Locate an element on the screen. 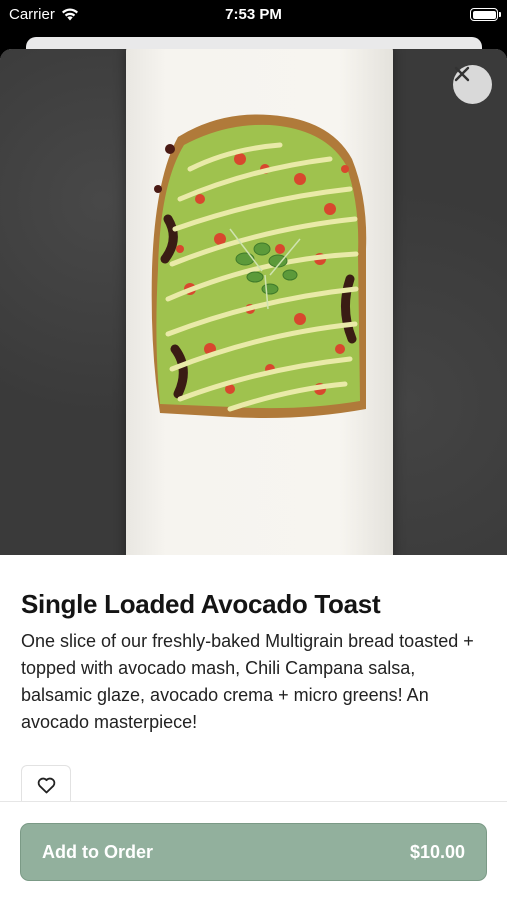  item-price: $10.00 is located at coordinates (437, 851).